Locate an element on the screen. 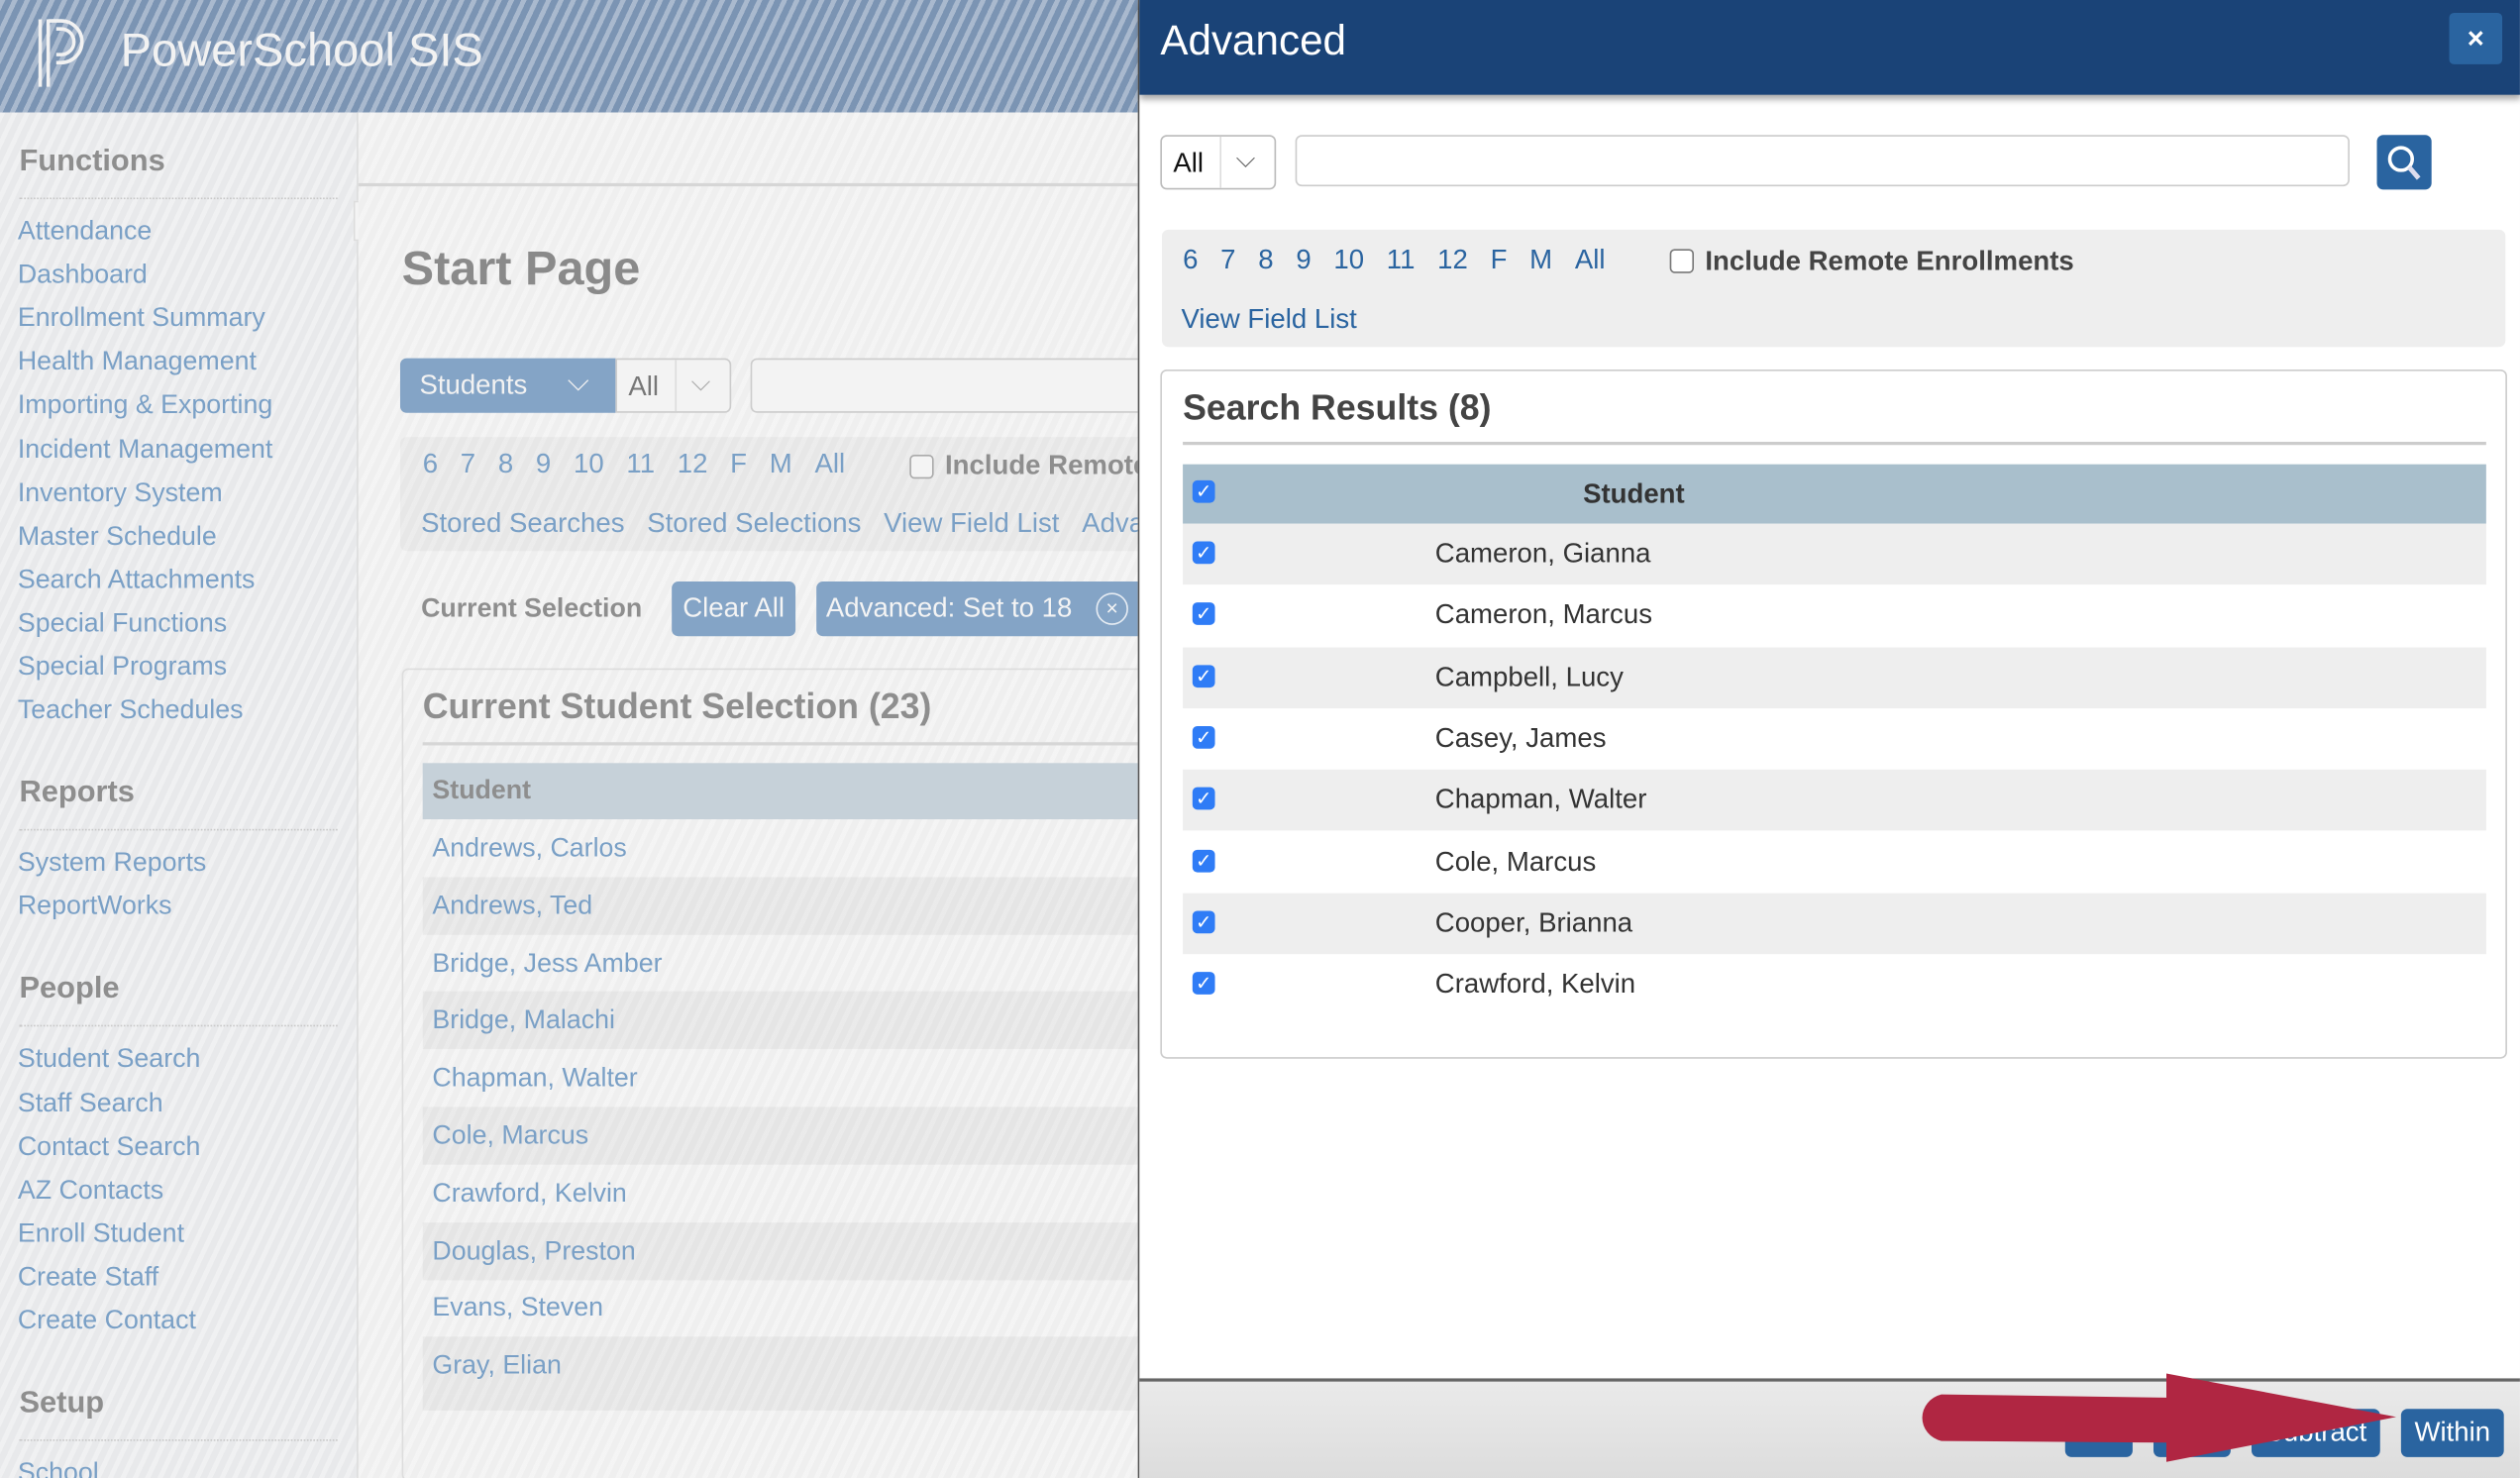 This screenshot has height=1478, width=2520. sidebar-item: AZ Contacts is located at coordinates (90, 1191).